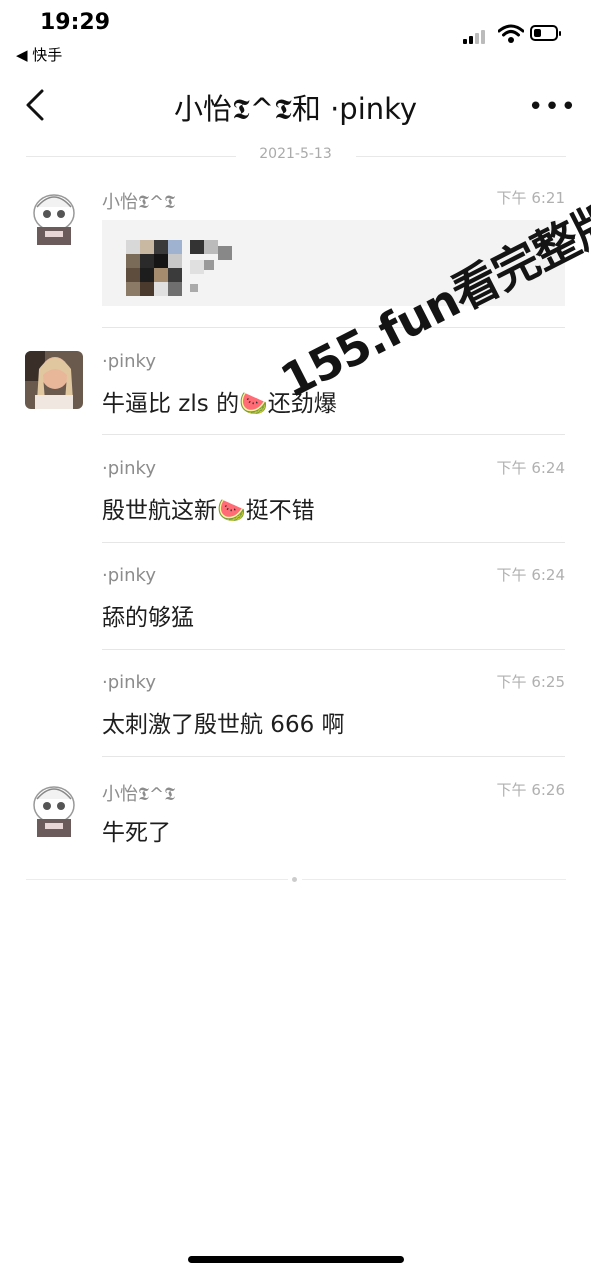 The width and height of the screenshot is (591, 1280). Describe the element at coordinates (214, 268) in the screenshot. I see `pixelated-text` at that location.